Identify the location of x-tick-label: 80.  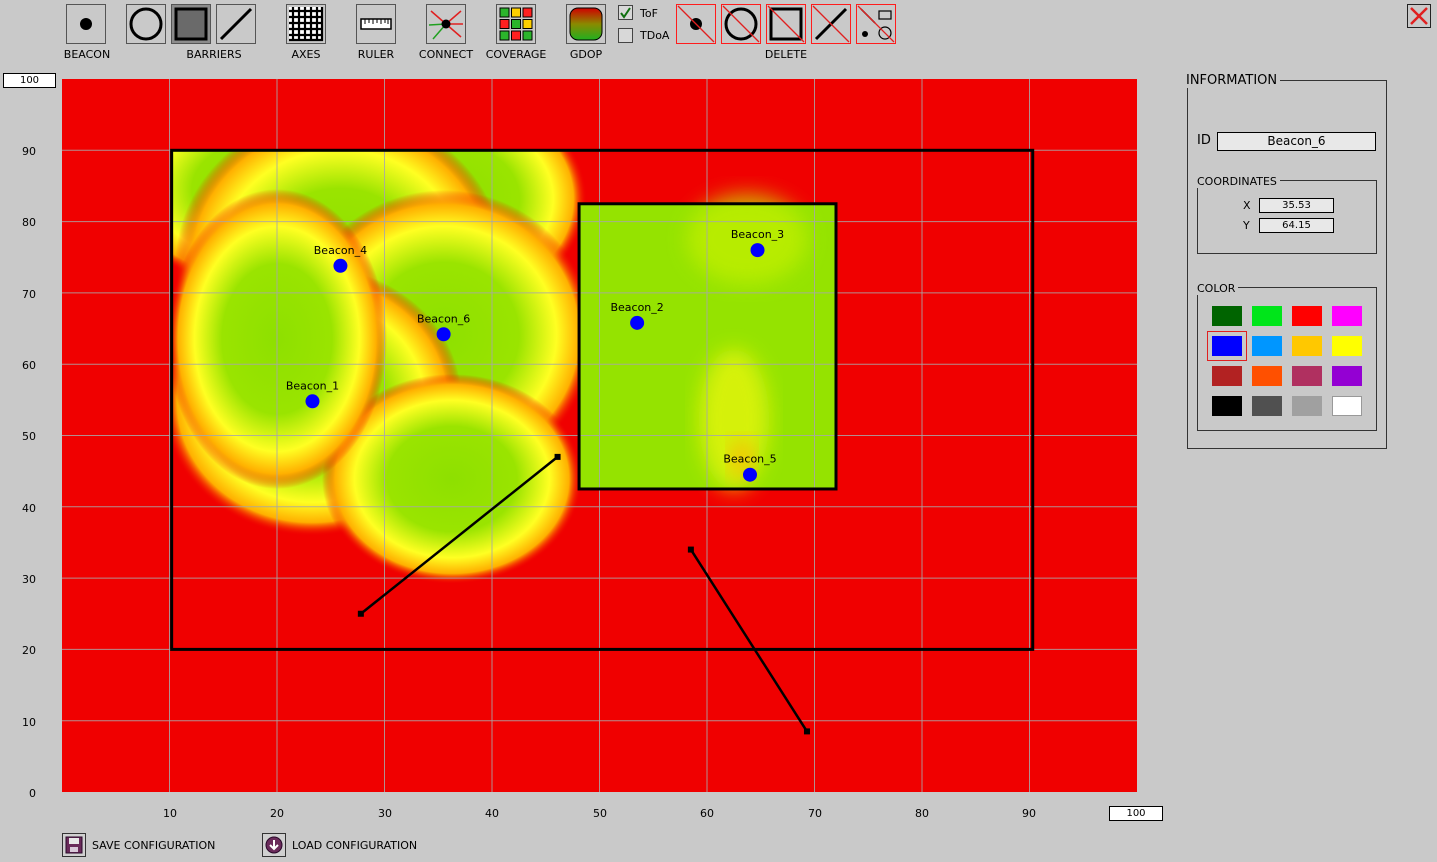
(922, 813).